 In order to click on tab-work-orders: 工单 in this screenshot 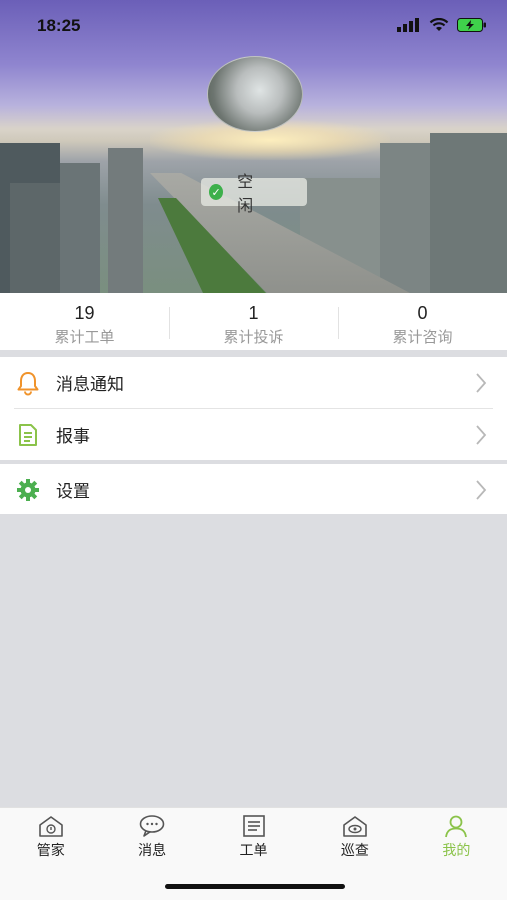, I will do `click(253, 838)`.